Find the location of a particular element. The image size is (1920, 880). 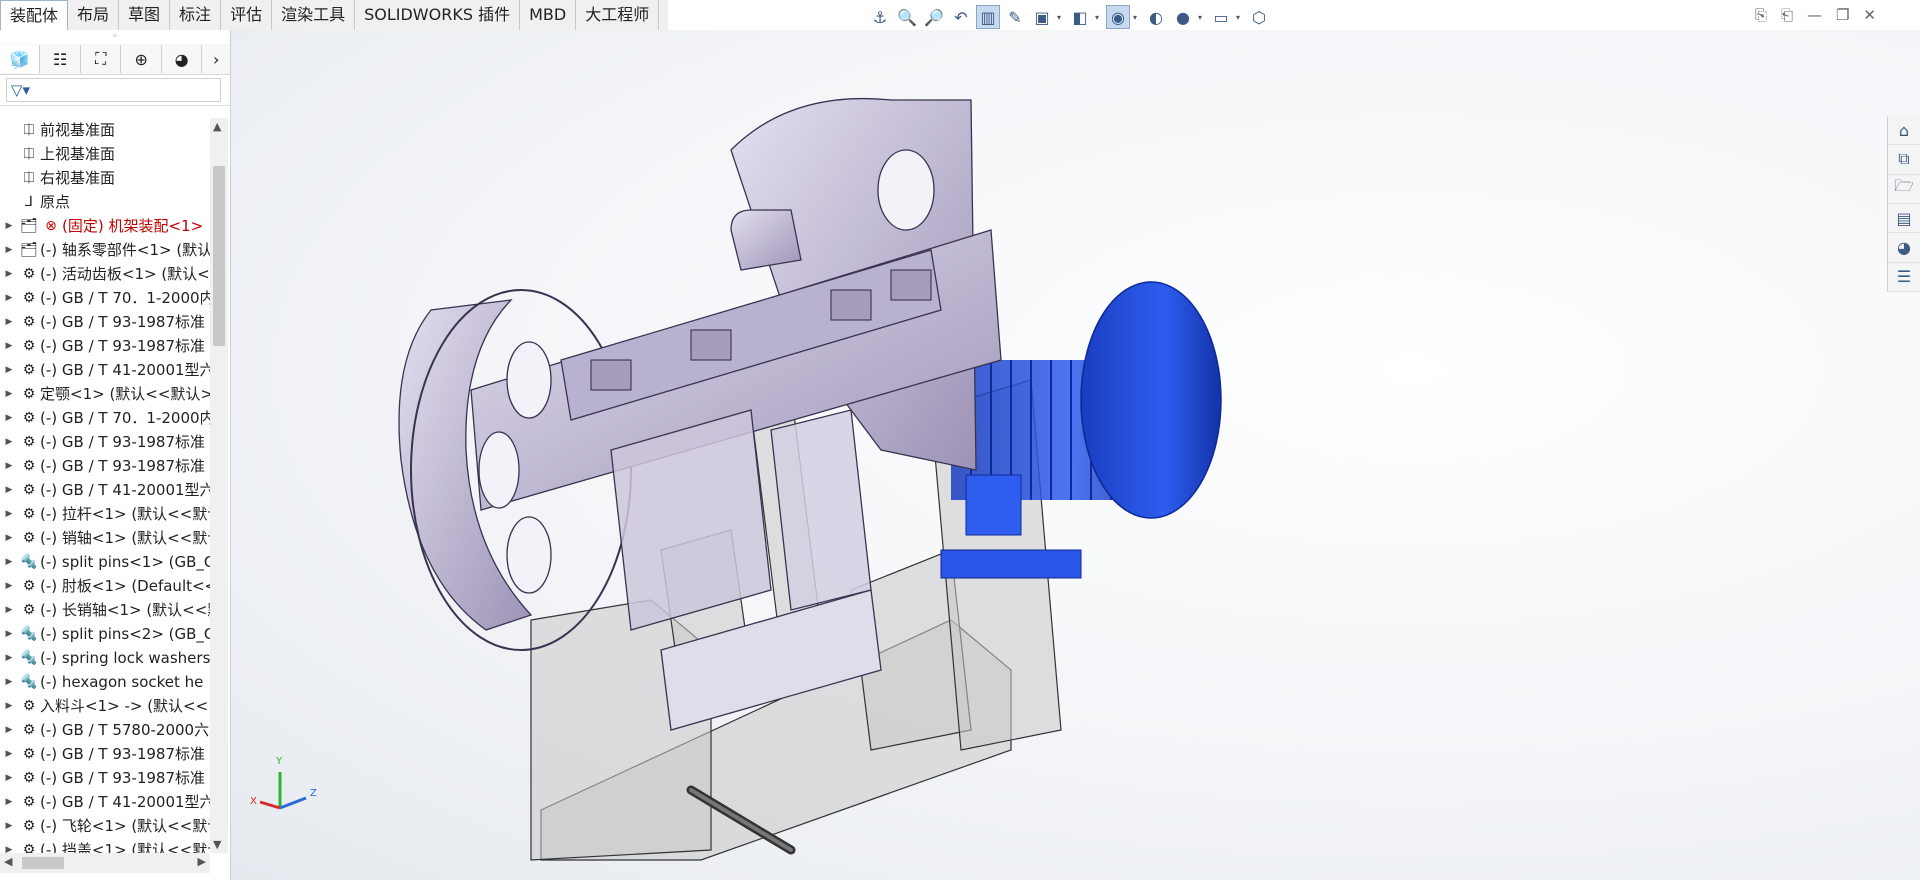

propertymanager-icon: ☷ is located at coordinates (60, 59).